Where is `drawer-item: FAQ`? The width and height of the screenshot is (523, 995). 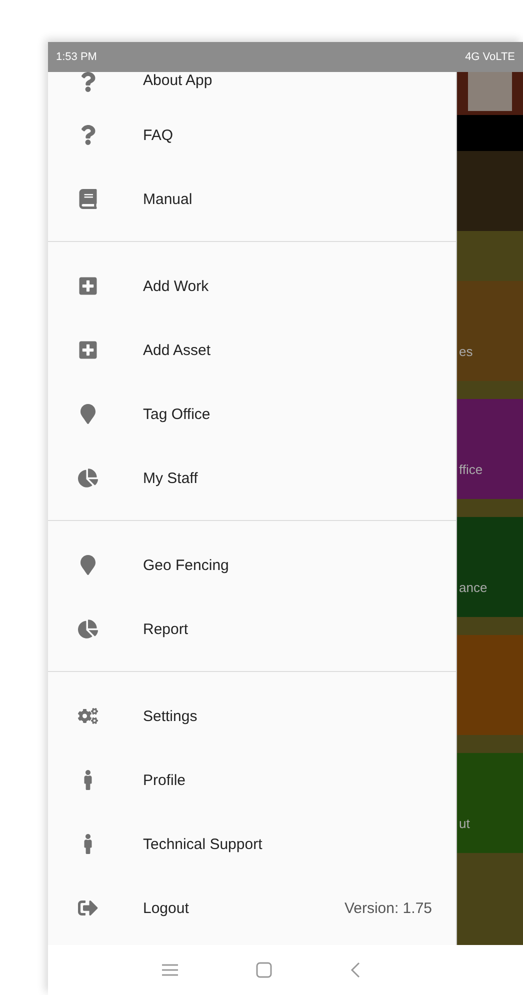 drawer-item: FAQ is located at coordinates (252, 135).